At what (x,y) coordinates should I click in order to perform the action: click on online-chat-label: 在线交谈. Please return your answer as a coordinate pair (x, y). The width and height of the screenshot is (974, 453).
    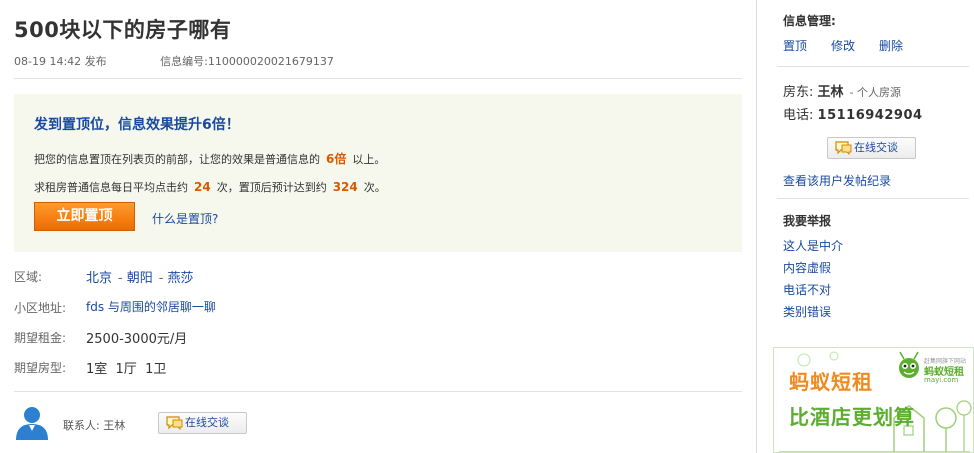
    Looking at the image, I should click on (207, 422).